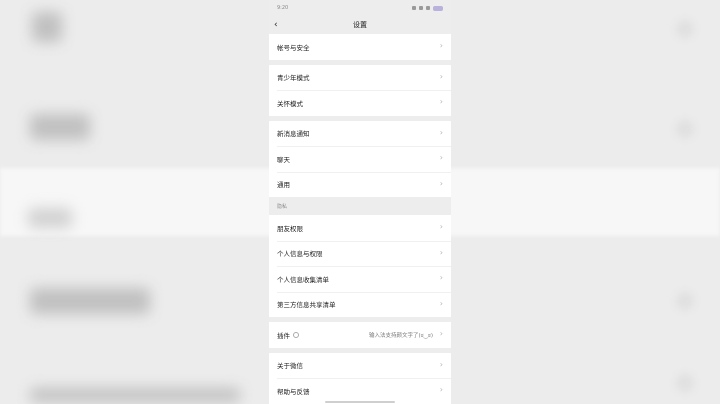  I want to click on item-label: 第三方信息共享清单, so click(306, 305).